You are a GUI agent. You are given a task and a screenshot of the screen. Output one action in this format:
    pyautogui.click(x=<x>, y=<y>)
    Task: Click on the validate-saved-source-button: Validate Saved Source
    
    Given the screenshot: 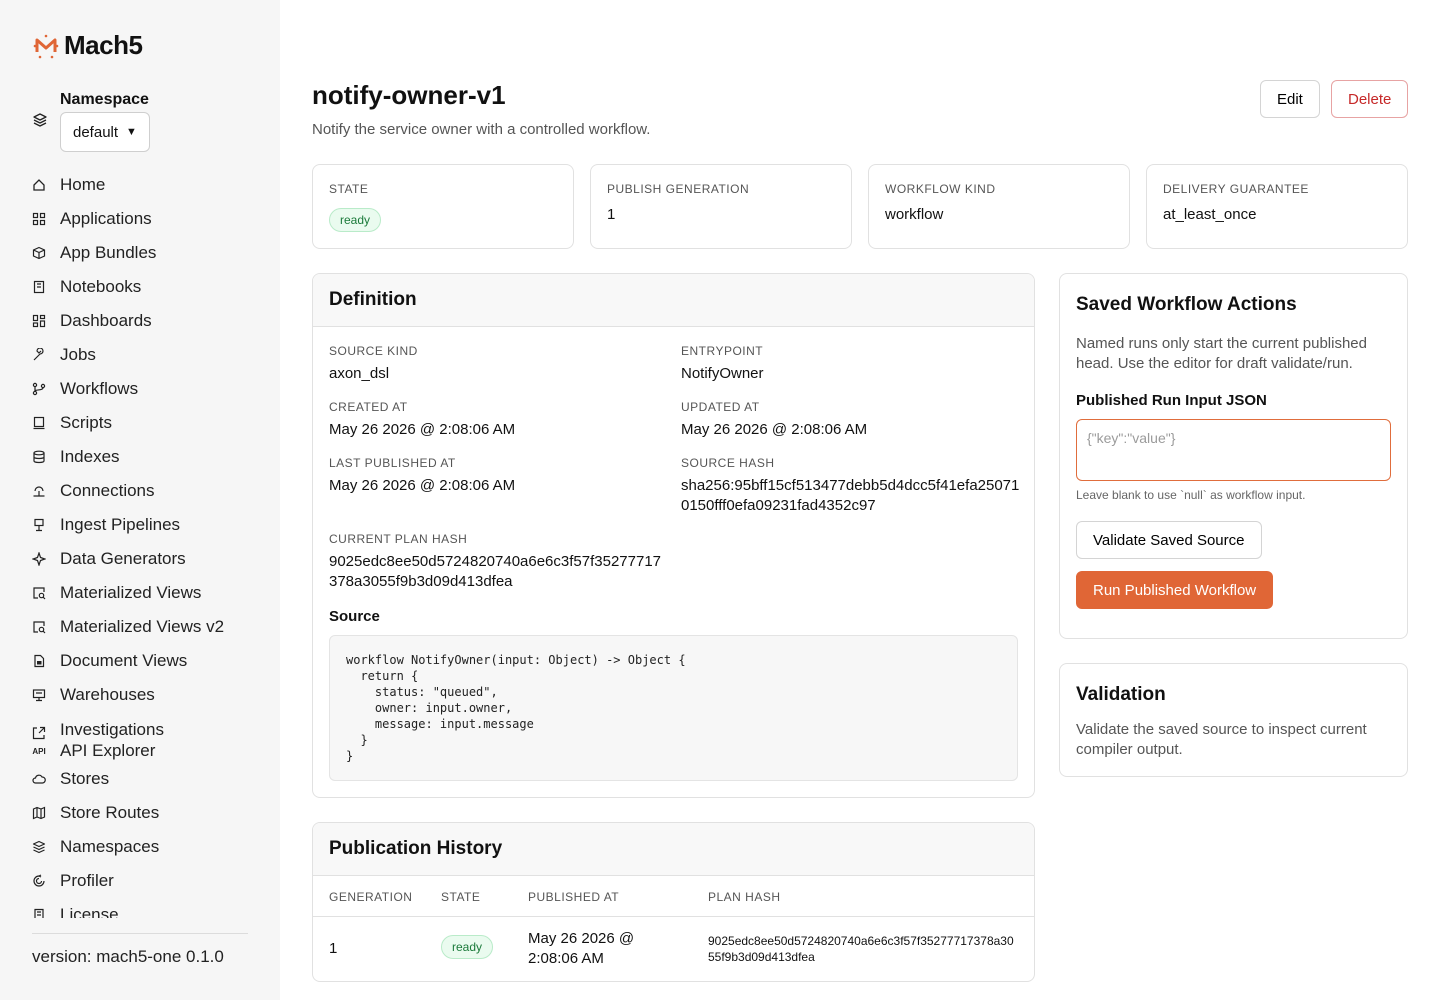 What is the action you would take?
    pyautogui.click(x=1169, y=540)
    